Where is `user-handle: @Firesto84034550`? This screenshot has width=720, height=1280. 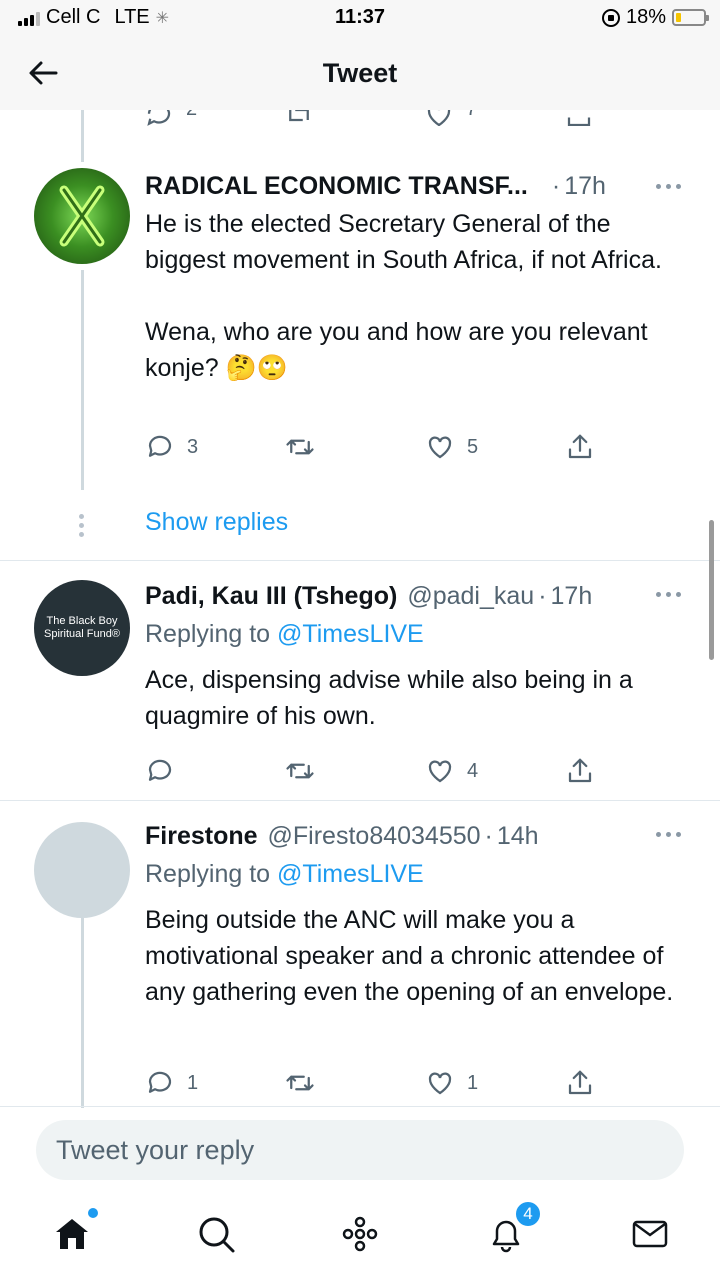 user-handle: @Firesto84034550 is located at coordinates (374, 836).